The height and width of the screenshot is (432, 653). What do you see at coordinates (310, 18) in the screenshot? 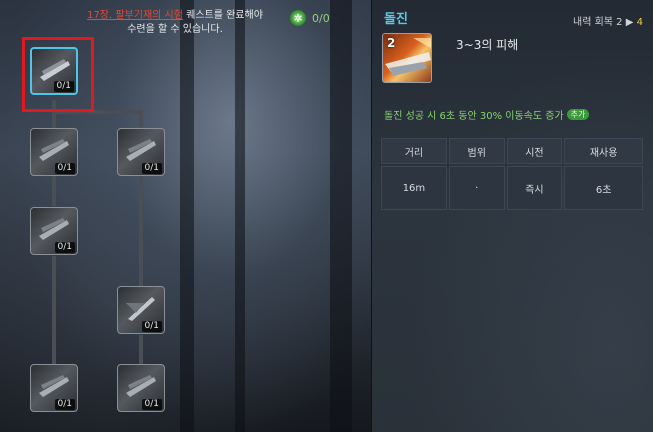
I see `skill-points: ✲ 0/0` at bounding box center [310, 18].